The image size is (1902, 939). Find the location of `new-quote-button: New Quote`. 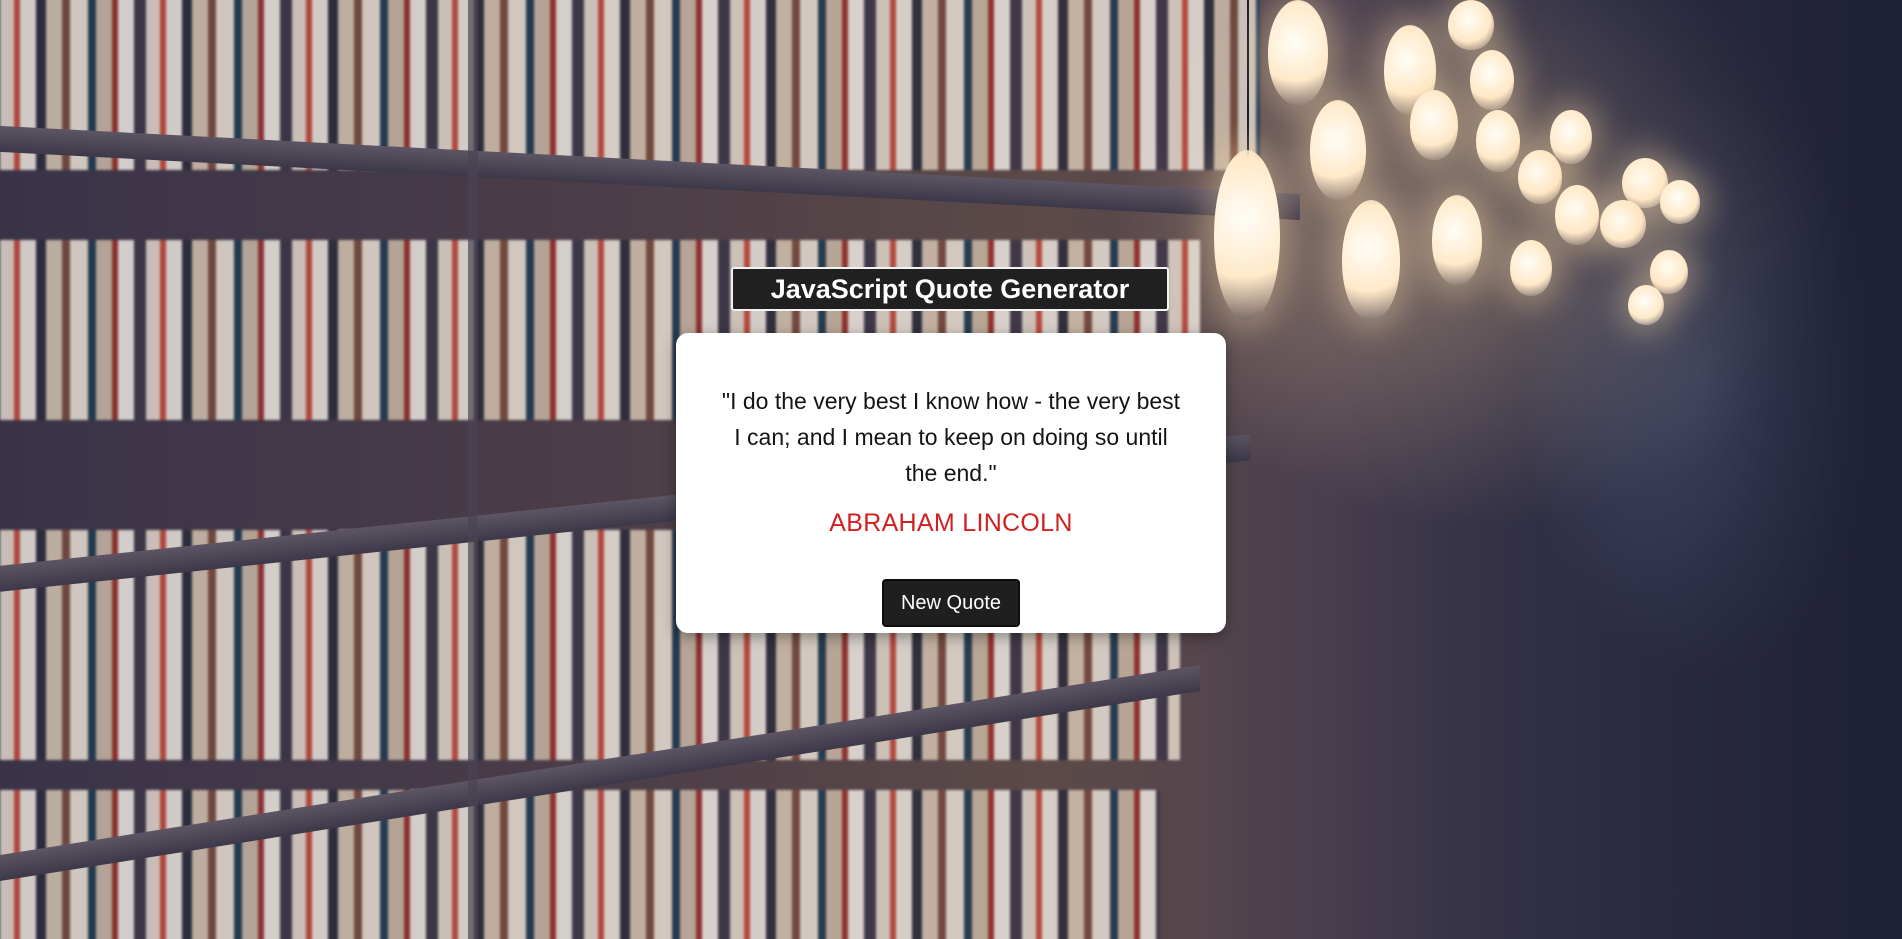

new-quote-button: New Quote is located at coordinates (951, 603).